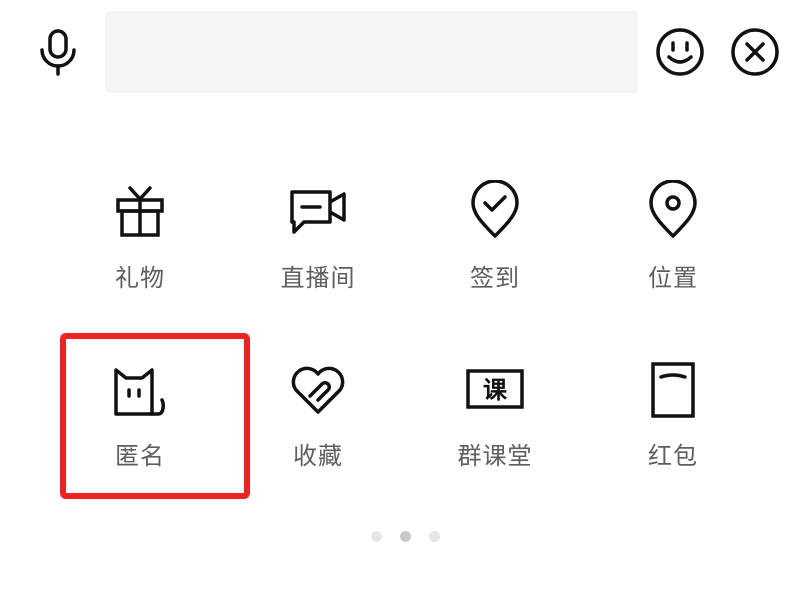 This screenshot has width=800, height=600. Describe the element at coordinates (495, 210) in the screenshot. I see `check-in-pin-icon` at that location.